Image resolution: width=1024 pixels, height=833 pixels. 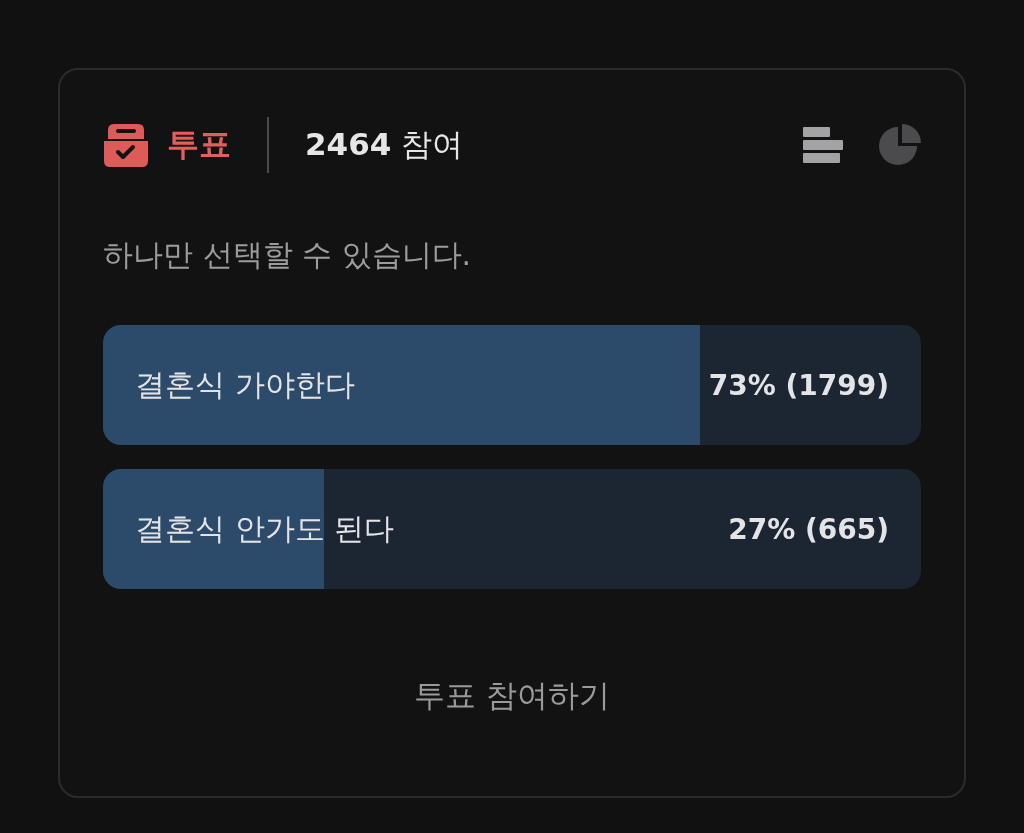 What do you see at coordinates (808, 529) in the screenshot?
I see `option-result: 27% (665)` at bounding box center [808, 529].